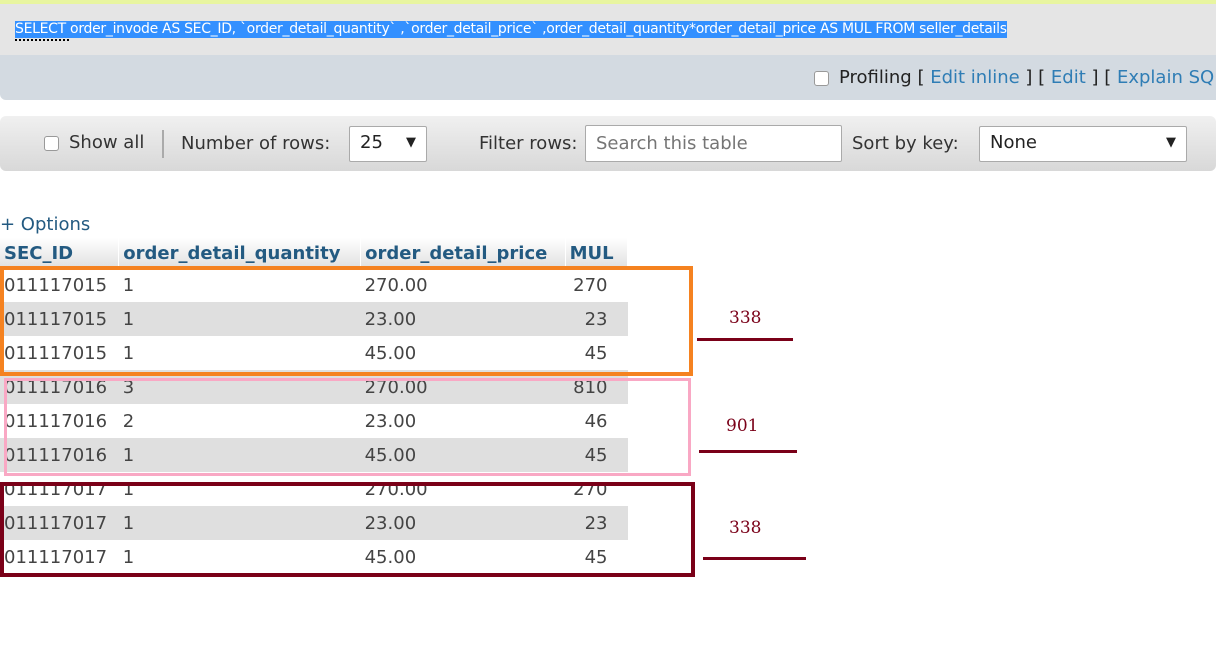 The width and height of the screenshot is (1216, 648). I want to click on show-all-checkbox, so click(51, 143).